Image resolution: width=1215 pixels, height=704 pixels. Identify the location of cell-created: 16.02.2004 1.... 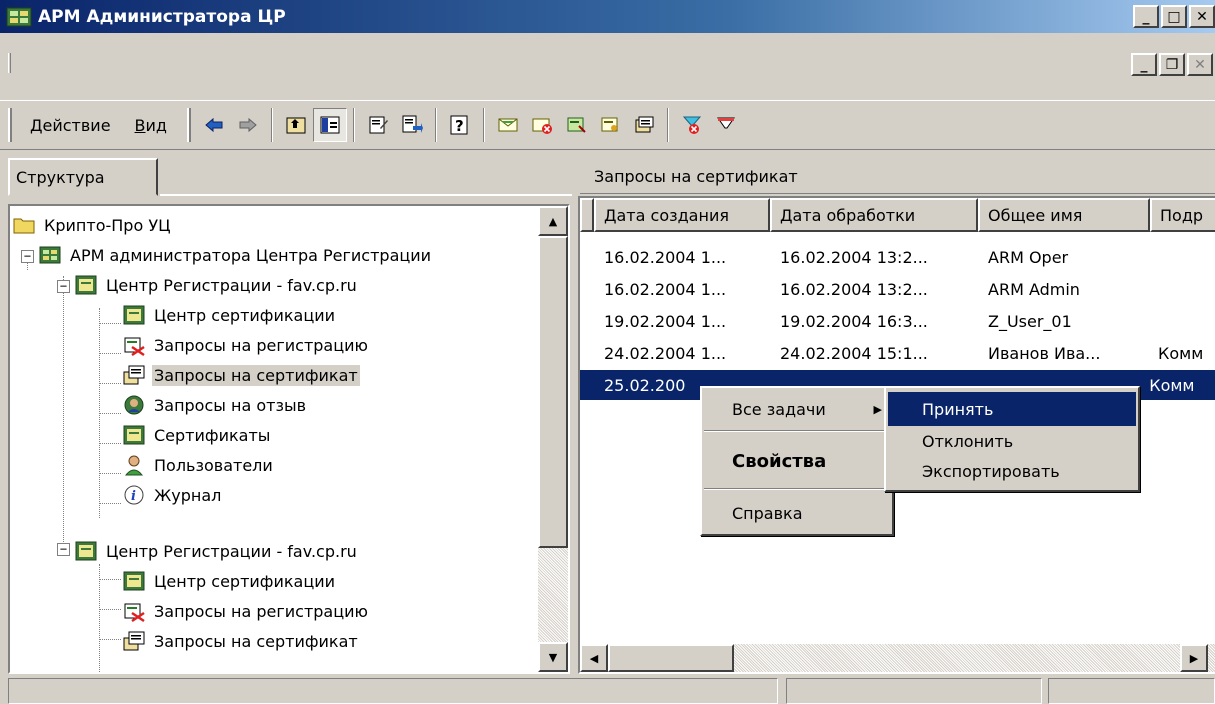
(665, 289).